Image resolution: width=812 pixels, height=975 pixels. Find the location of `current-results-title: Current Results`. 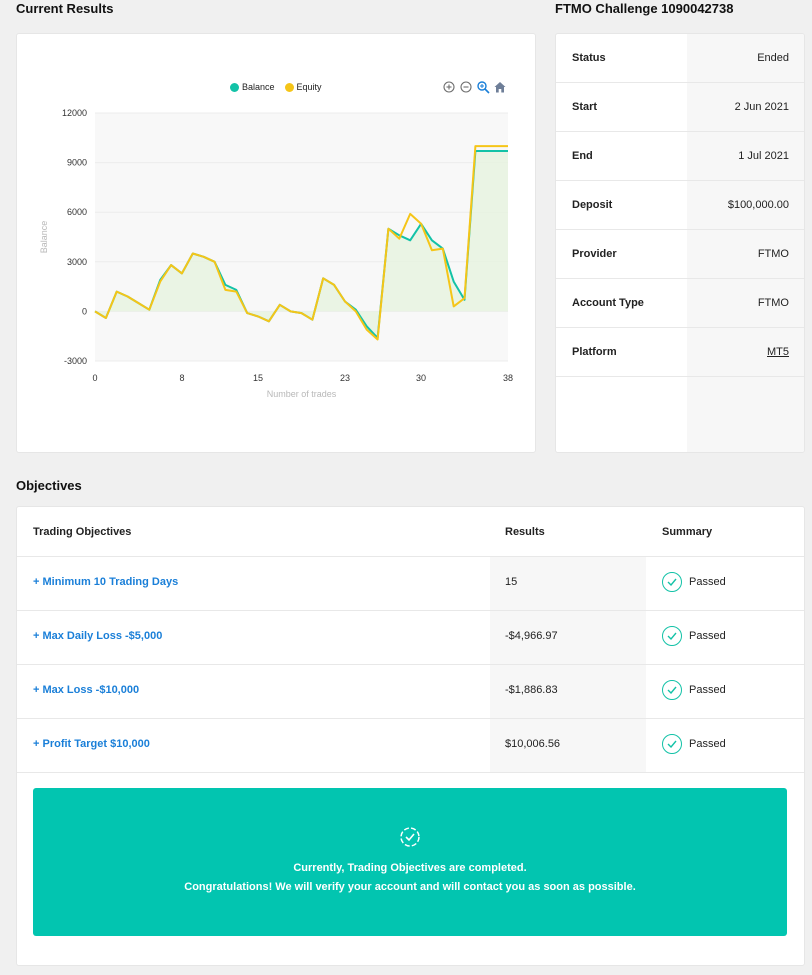

current-results-title: Current Results is located at coordinates (65, 8).